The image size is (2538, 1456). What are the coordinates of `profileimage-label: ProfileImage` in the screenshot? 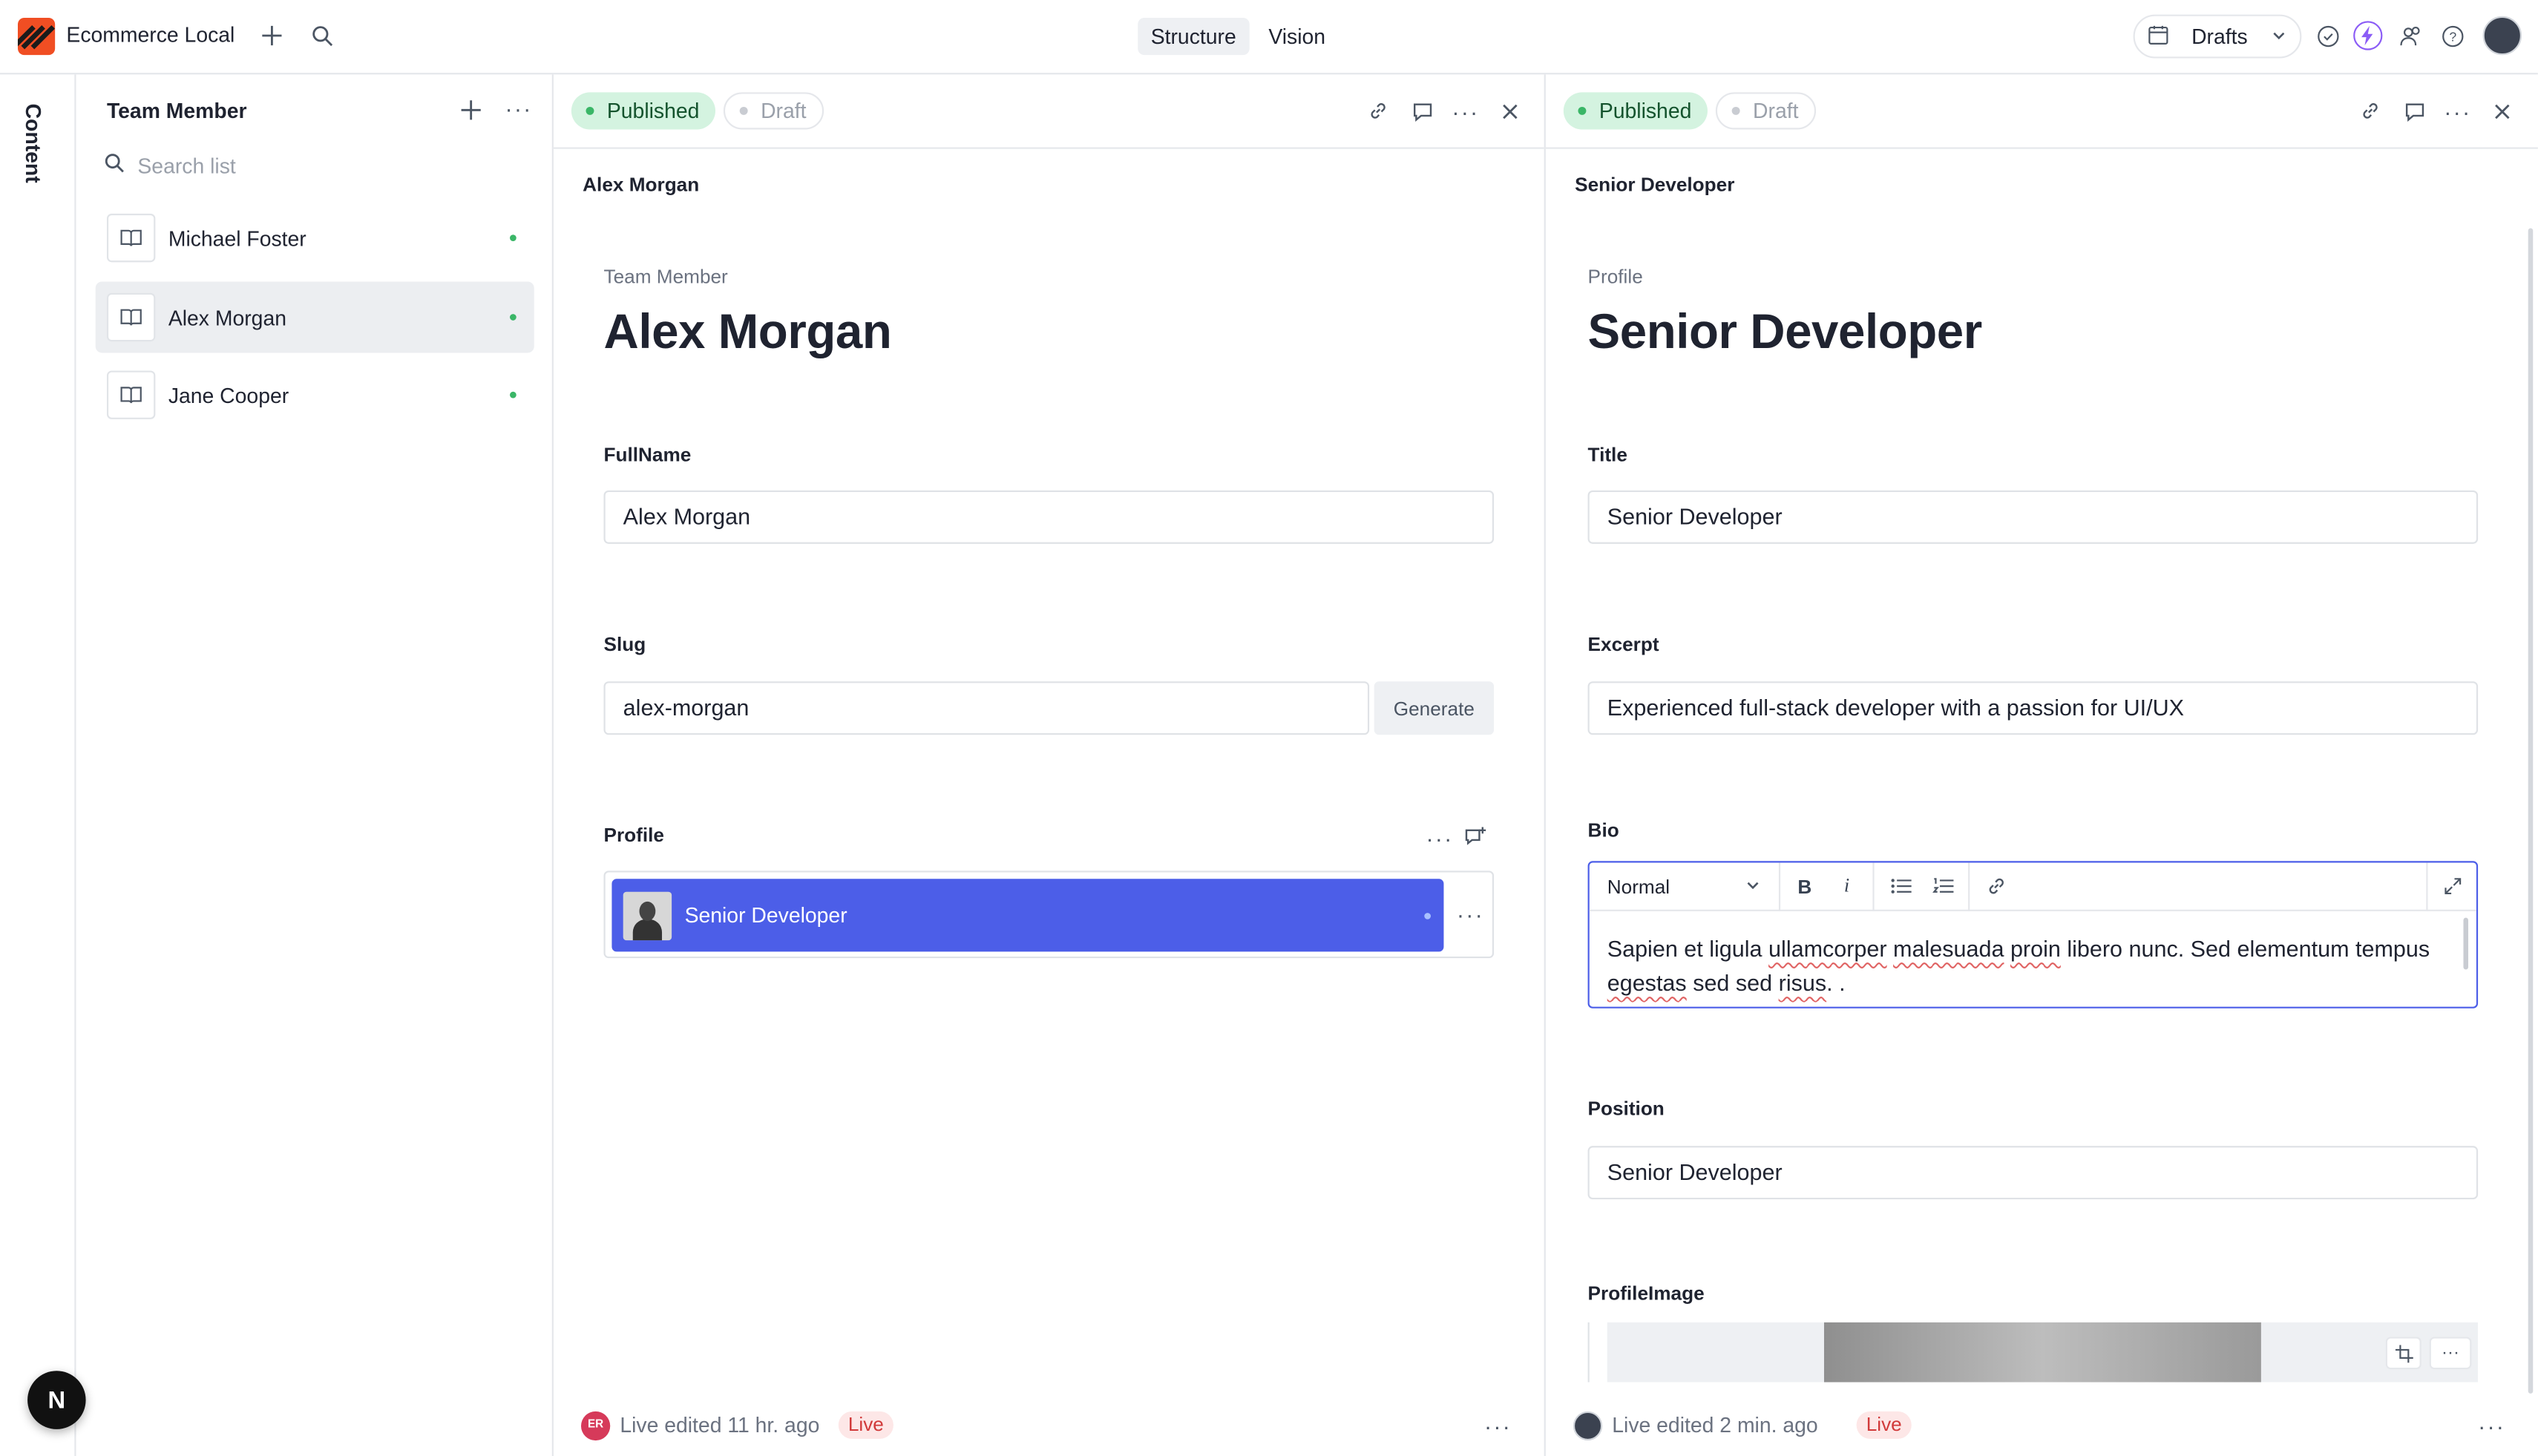 It's located at (1646, 1294).